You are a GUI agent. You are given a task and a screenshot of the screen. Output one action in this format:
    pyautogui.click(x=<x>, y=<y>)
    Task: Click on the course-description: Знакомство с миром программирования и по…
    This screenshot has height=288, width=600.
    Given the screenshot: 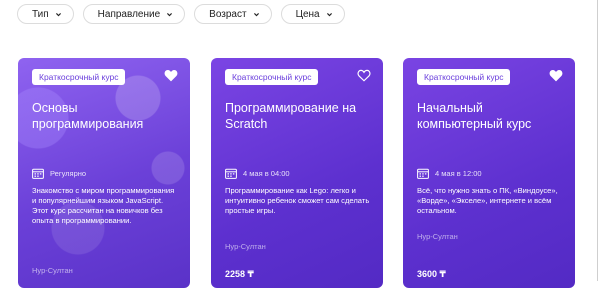 What is the action you would take?
    pyautogui.click(x=103, y=205)
    